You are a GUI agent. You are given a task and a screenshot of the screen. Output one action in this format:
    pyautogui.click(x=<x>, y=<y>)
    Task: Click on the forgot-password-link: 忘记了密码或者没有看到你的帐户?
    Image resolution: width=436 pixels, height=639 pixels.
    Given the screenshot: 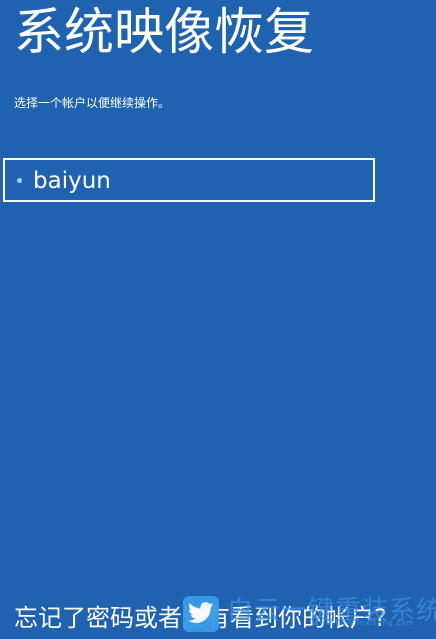 What is the action you would take?
    pyautogui.click(x=200, y=618)
    